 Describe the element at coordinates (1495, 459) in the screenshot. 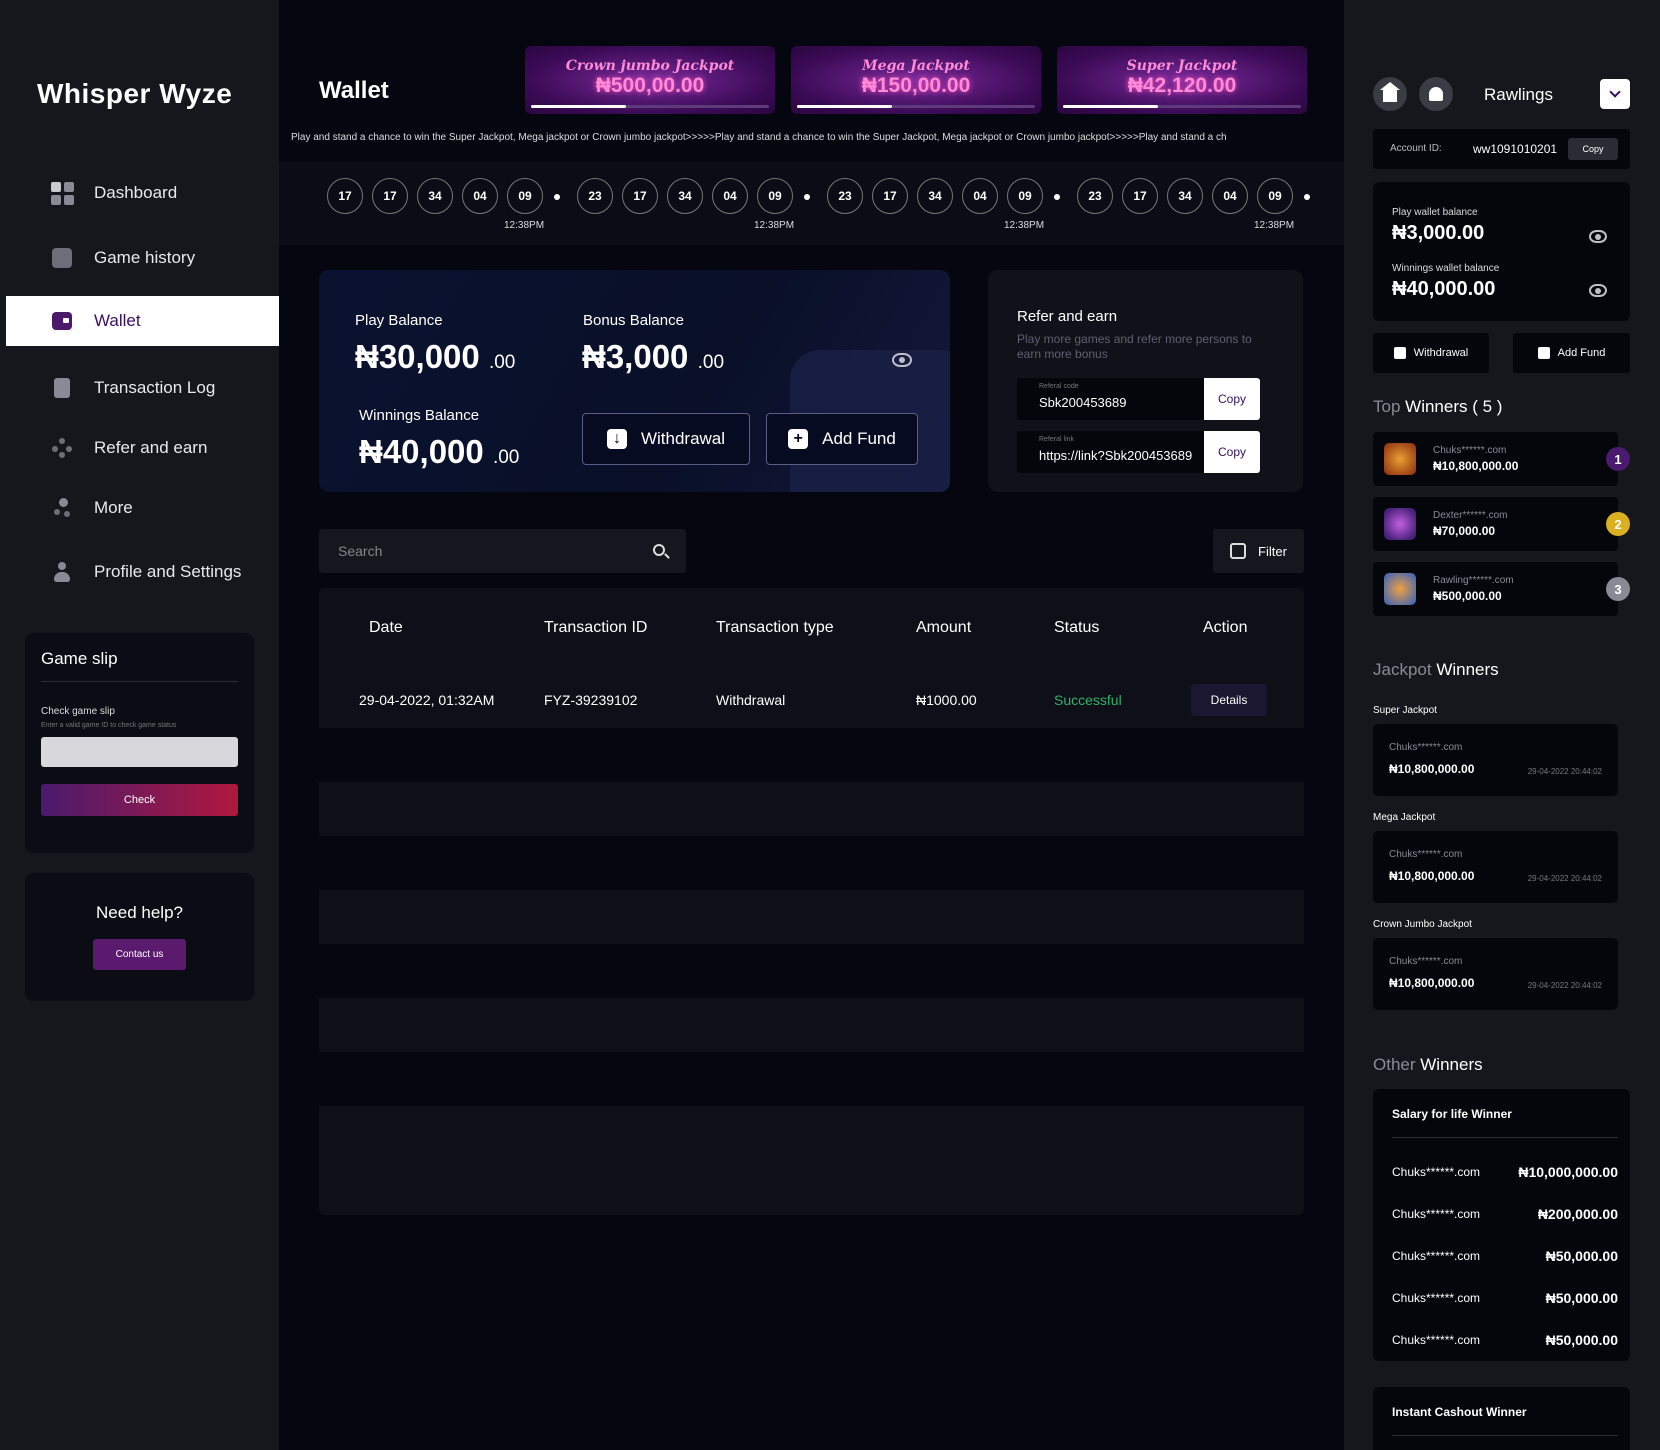

I see `top-winner-item: Chuks******.com ₦10,800,000.00` at that location.